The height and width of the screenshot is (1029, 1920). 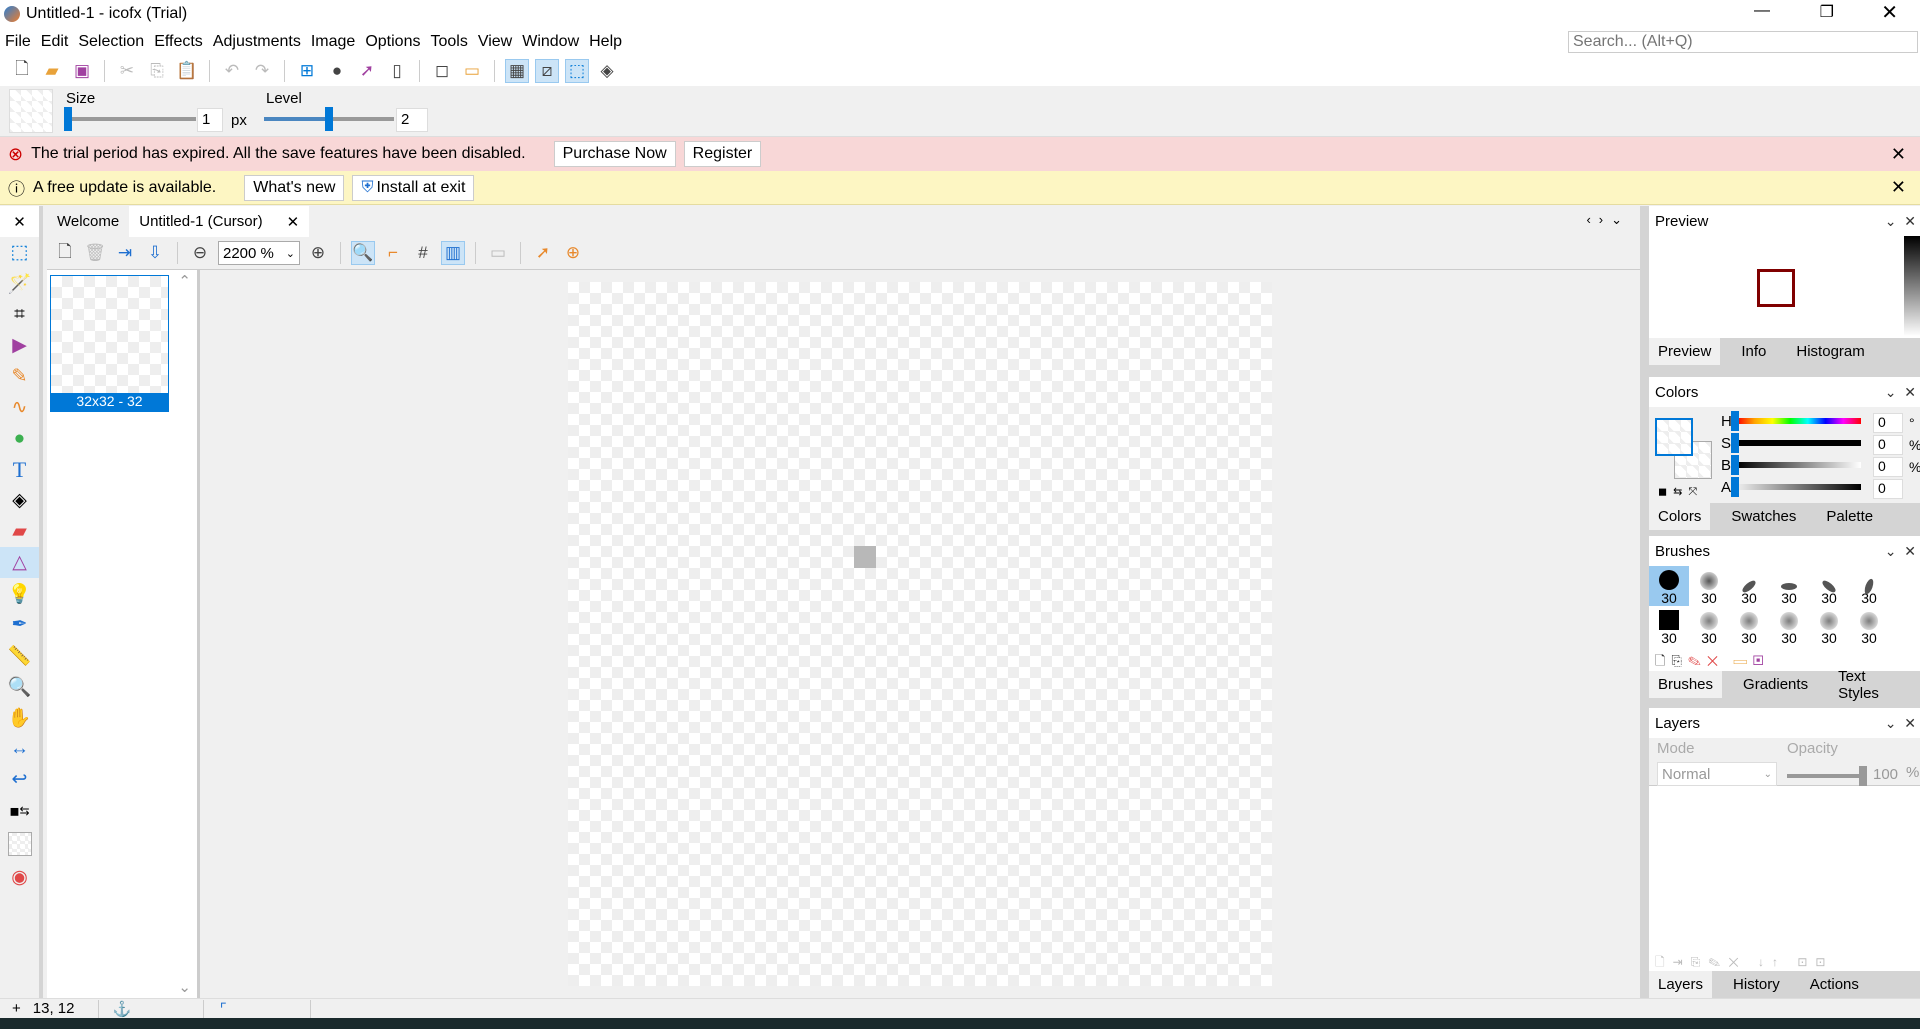 What do you see at coordinates (392, 42) in the screenshot?
I see `menu-options: Options` at bounding box center [392, 42].